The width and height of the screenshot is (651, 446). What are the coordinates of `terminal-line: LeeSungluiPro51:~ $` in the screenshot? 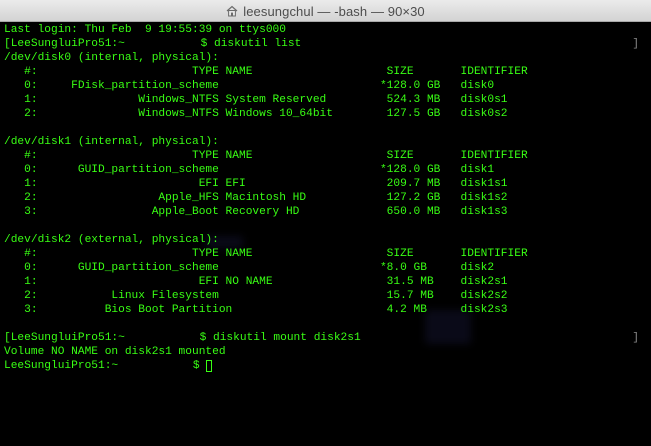 It's located at (108, 368).